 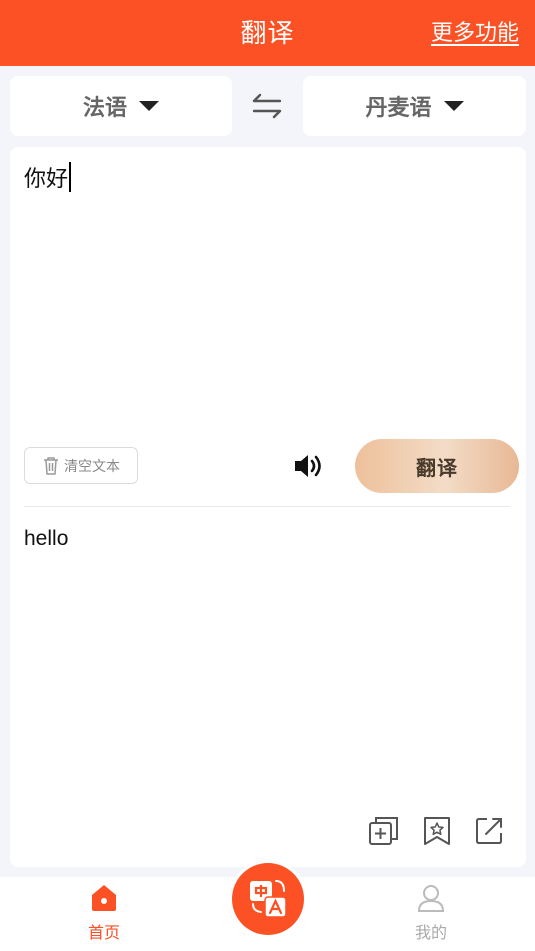 I want to click on clear-text-label: 清空文本, so click(x=92, y=465).